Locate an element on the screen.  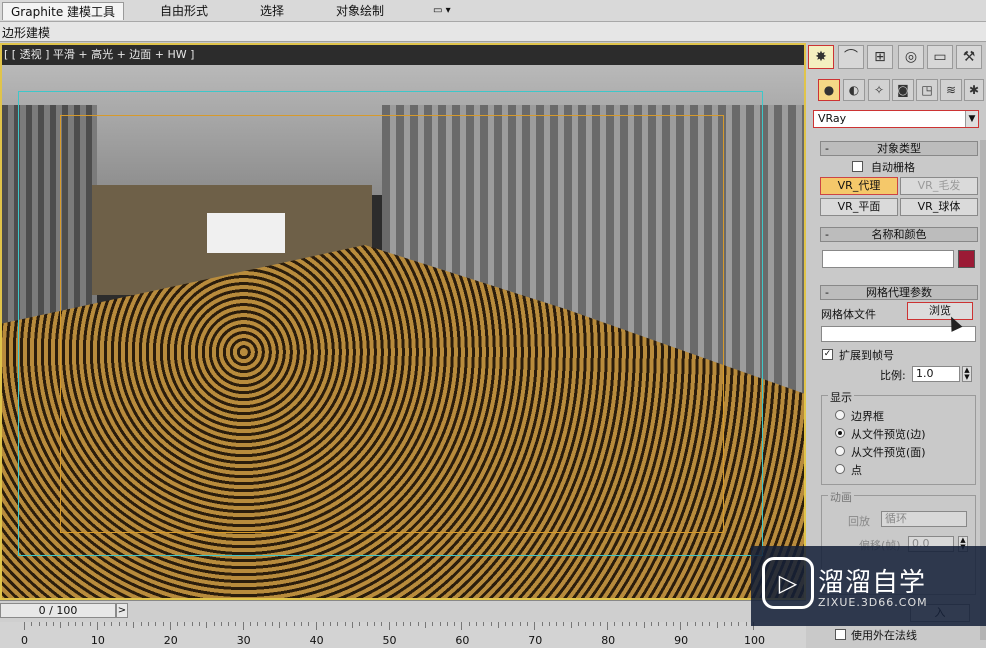
create-sun-icon: ✸ is located at coordinates (821, 57).